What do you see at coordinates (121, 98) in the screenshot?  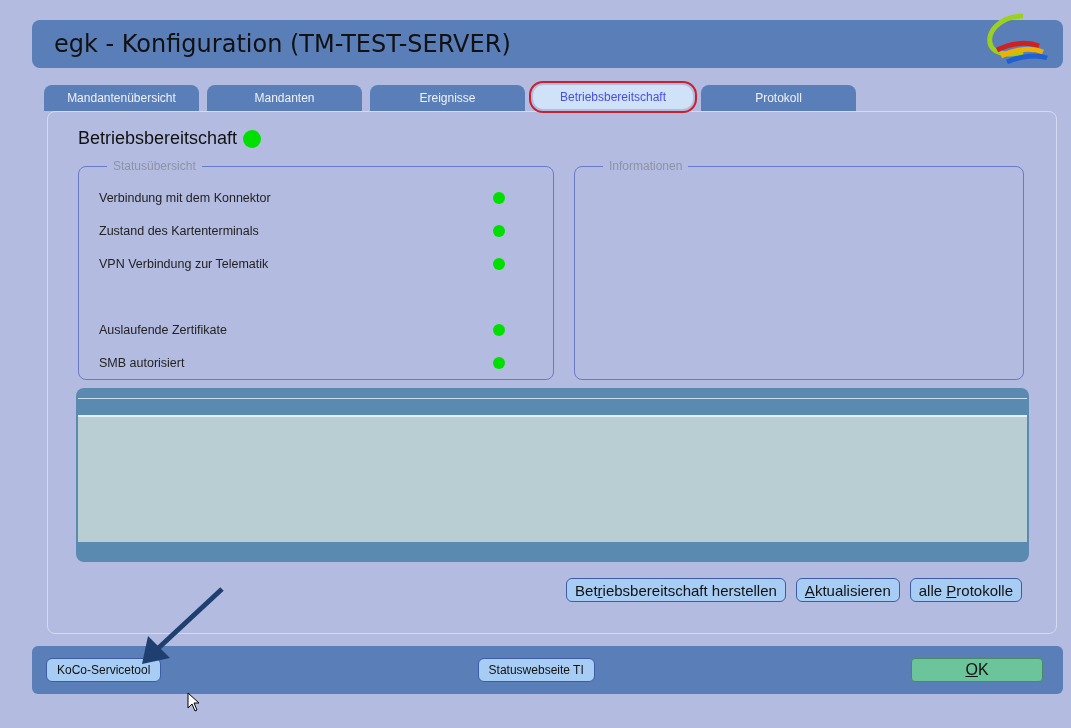 I see `tab: Mandantenübersicht` at bounding box center [121, 98].